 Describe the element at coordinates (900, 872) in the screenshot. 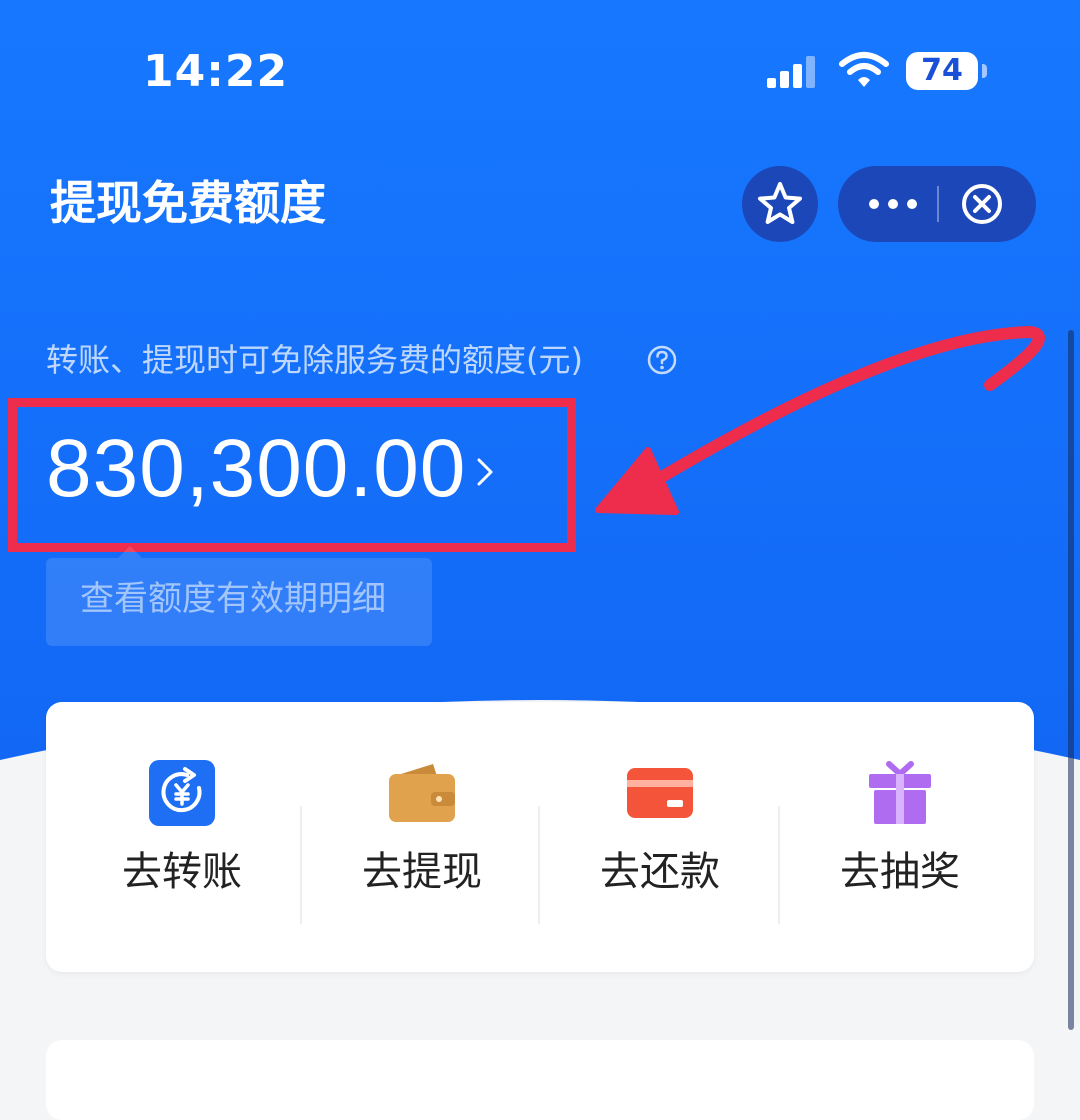

I see `lottery-label: 去抽奖` at that location.